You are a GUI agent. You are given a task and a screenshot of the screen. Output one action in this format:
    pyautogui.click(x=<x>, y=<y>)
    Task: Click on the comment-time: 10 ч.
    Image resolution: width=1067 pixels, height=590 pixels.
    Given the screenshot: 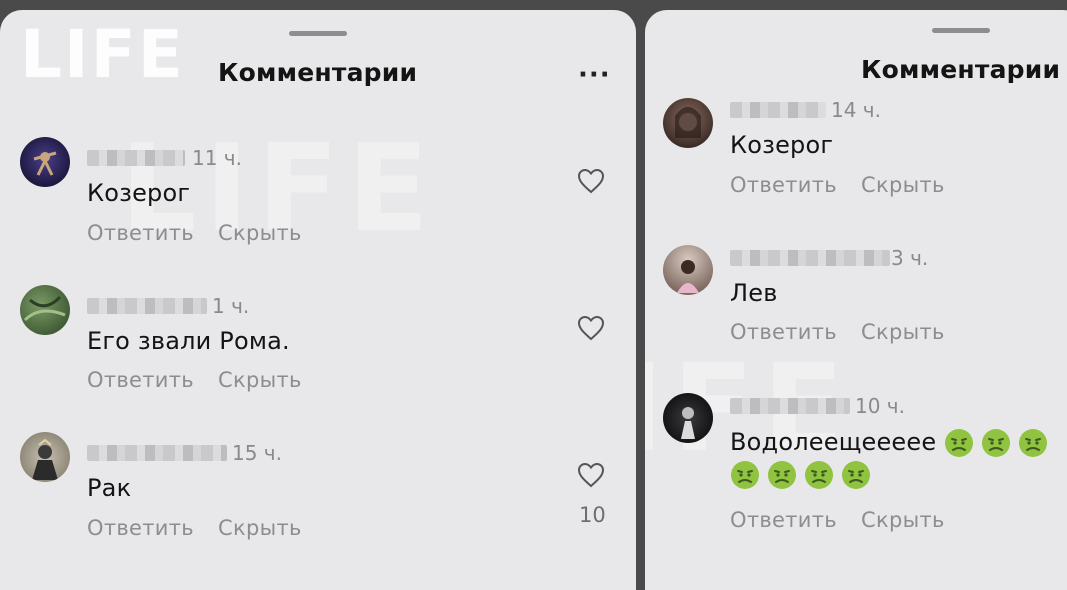 What is the action you would take?
    pyautogui.click(x=880, y=406)
    